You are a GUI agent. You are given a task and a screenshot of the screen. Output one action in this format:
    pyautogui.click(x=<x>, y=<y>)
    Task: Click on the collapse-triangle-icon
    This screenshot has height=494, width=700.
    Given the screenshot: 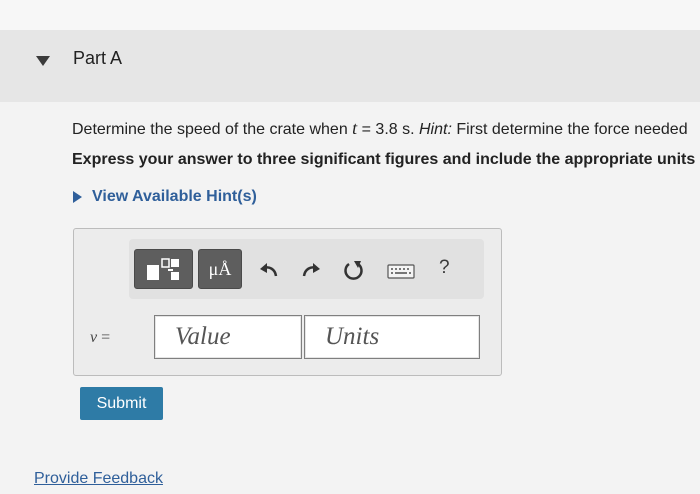 What is the action you would take?
    pyautogui.click(x=43, y=61)
    